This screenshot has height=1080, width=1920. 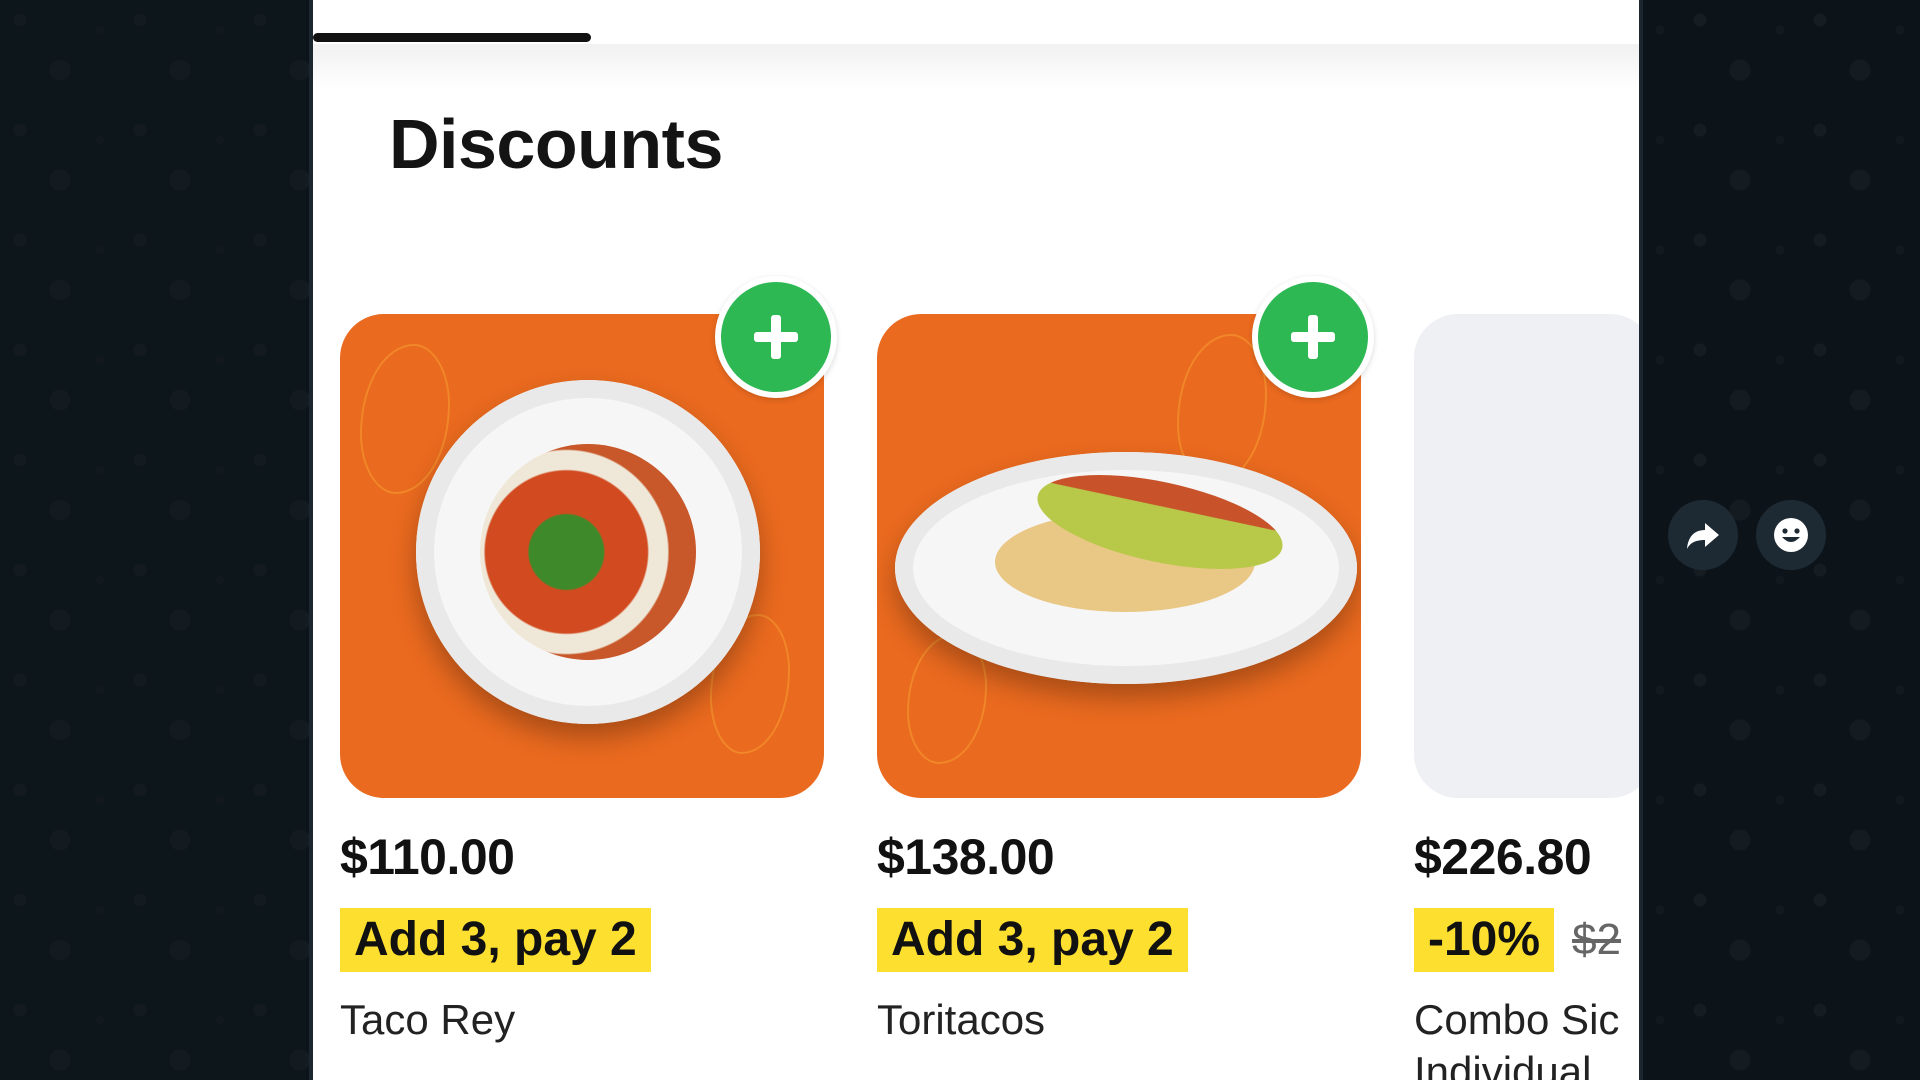 I want to click on product-image-placeholder, so click(x=1526, y=556).